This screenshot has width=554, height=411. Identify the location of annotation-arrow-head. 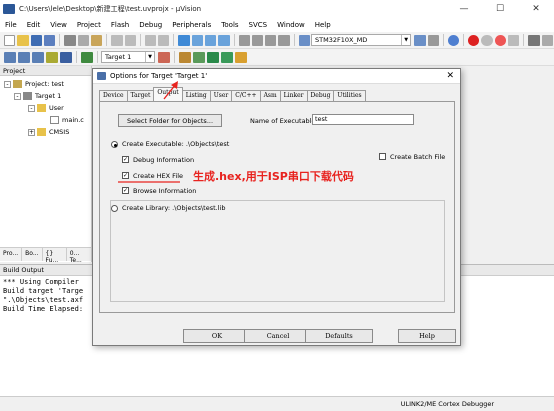
(174, 85).